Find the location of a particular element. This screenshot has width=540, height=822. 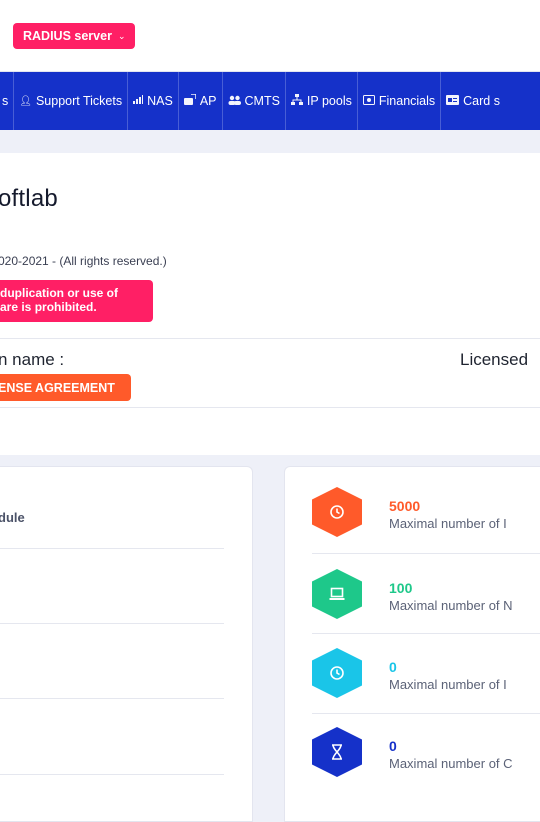

access-point-icon is located at coordinates (190, 100).